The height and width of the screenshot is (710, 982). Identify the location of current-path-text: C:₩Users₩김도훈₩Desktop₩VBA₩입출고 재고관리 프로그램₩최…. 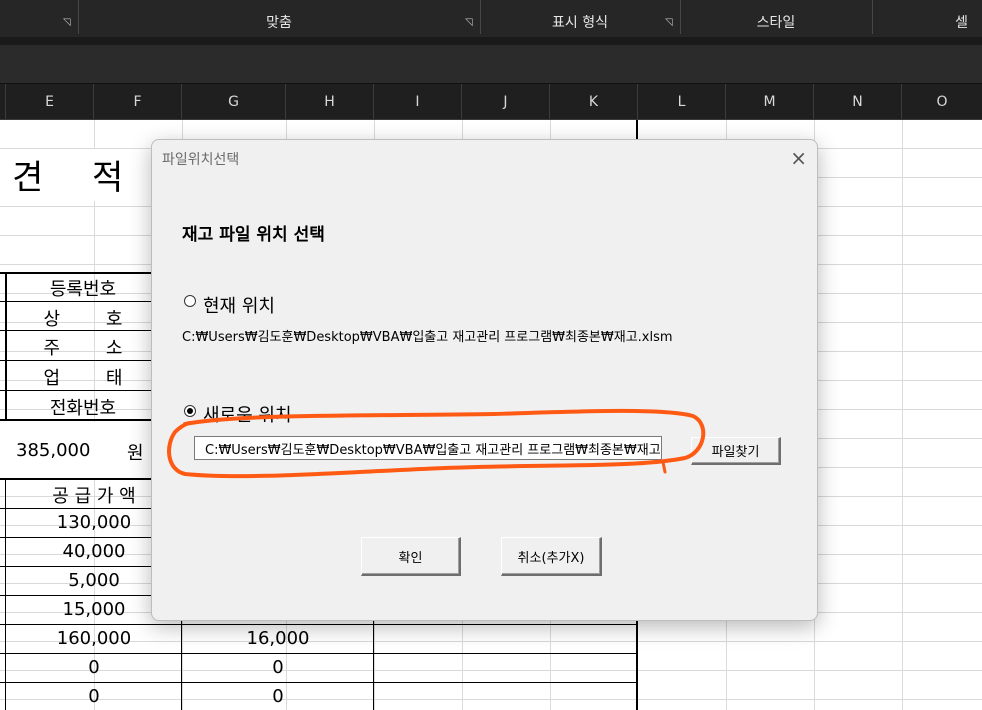
(427, 337).